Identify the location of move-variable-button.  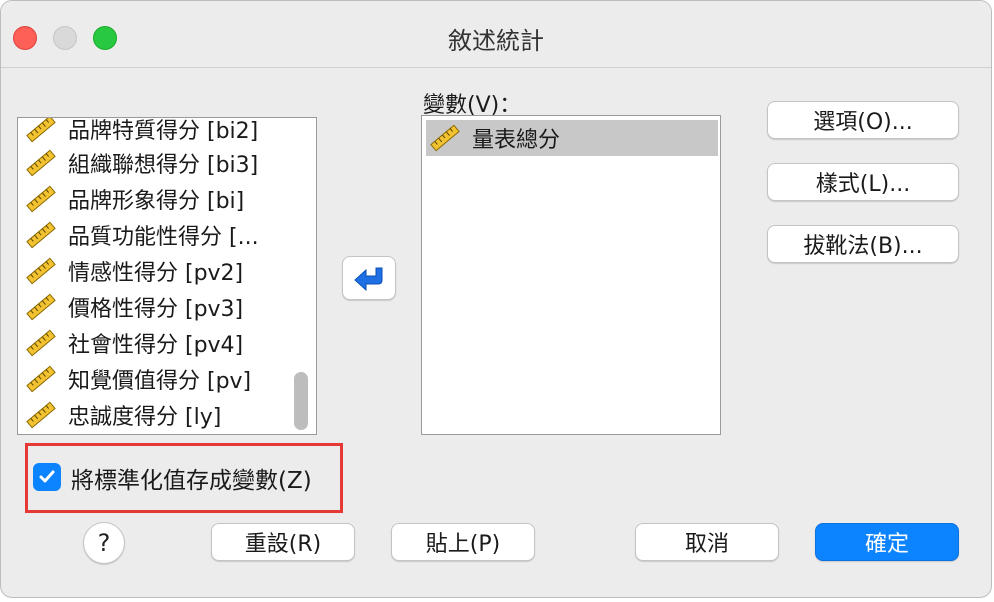
(369, 278).